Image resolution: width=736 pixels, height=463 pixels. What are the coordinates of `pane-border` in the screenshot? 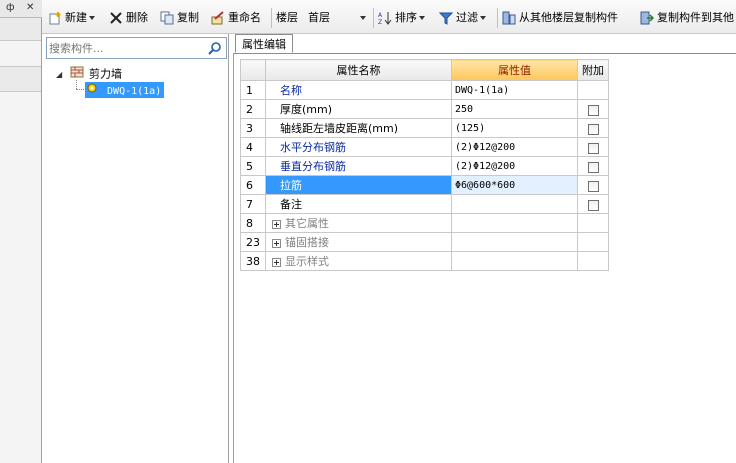 It's located at (233, 258).